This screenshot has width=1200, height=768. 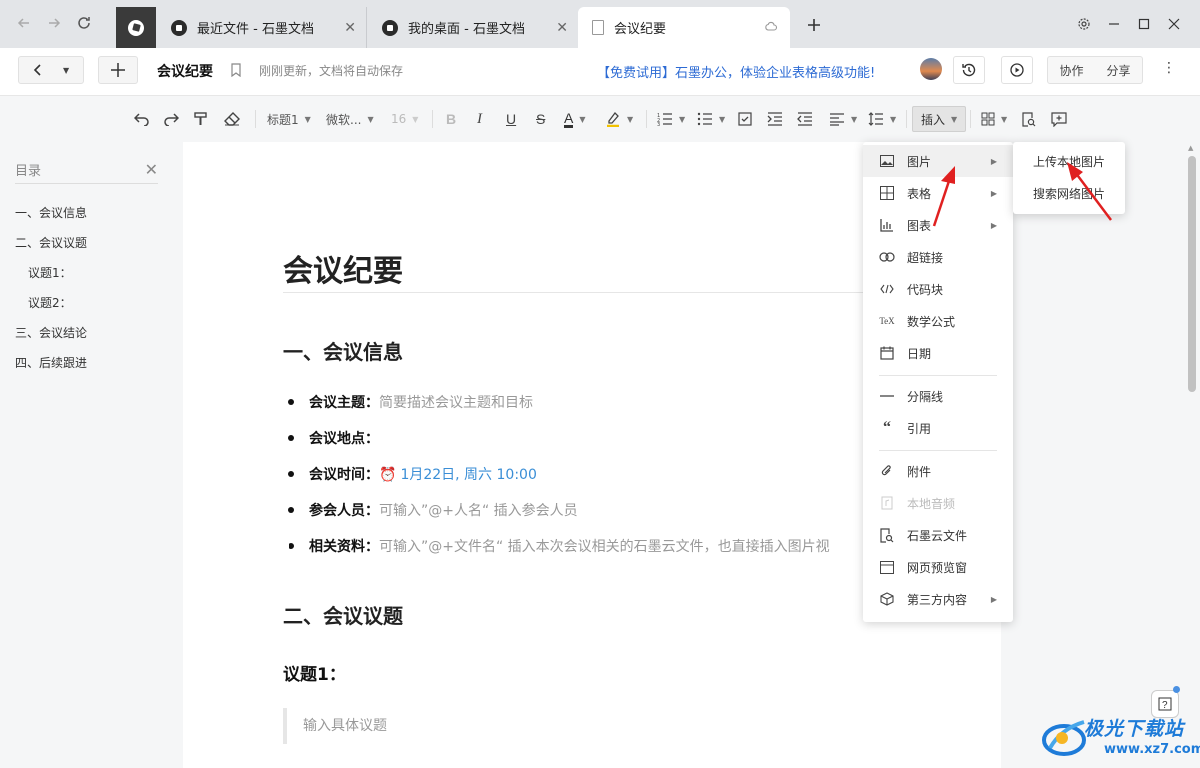 I want to click on back-arrow-icon, so click(x=24, y=23).